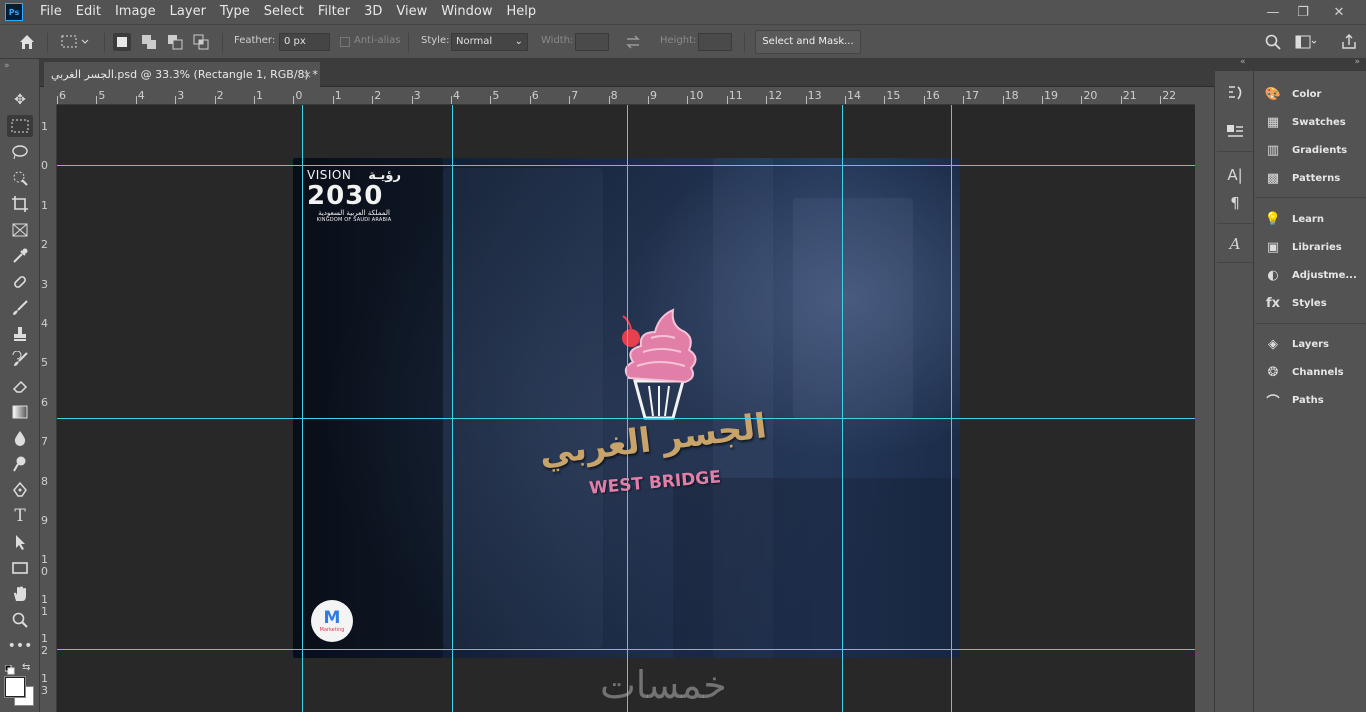  I want to click on clone-stamp-tool-icon, so click(20, 334).